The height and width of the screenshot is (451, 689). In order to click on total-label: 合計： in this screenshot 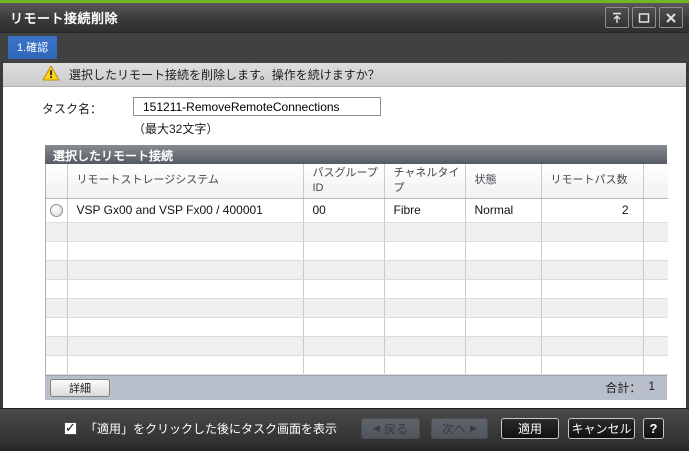, I will do `click(623, 388)`.